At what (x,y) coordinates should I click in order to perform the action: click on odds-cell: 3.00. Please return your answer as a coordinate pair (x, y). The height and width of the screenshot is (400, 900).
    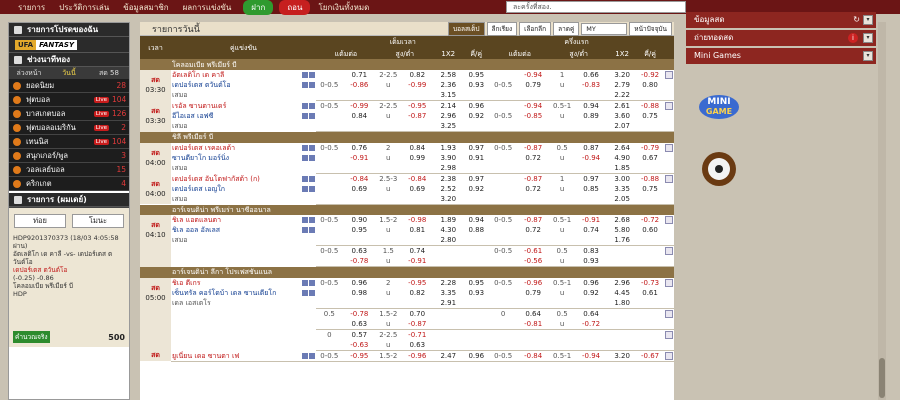
    Looking at the image, I should click on (622, 178).